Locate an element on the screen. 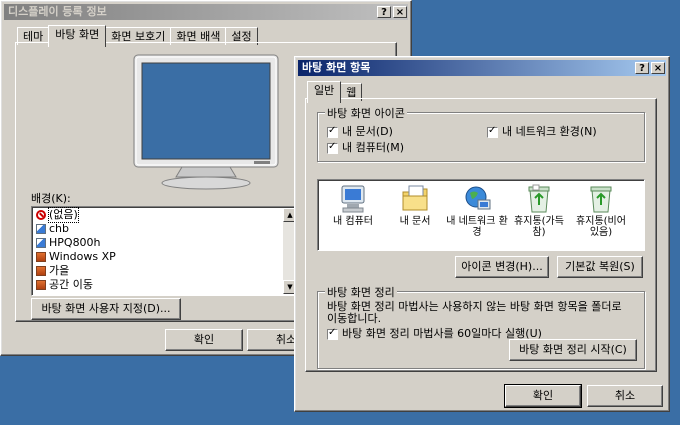 The height and width of the screenshot is (425, 680). my-computer-icon is located at coordinates (353, 199).